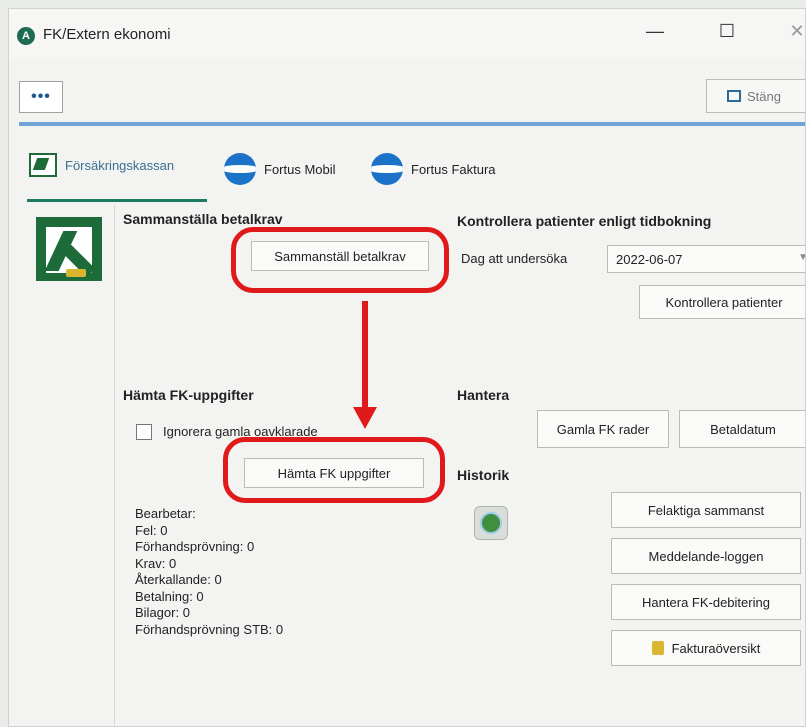 The width and height of the screenshot is (806, 727). What do you see at coordinates (41, 97) in the screenshot?
I see `more-options-button: •••` at bounding box center [41, 97].